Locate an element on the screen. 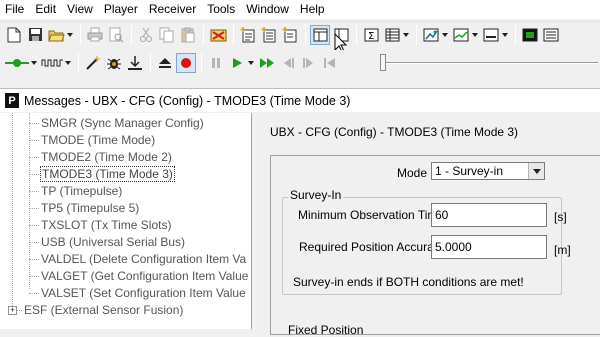  tree-item: TMODE2 (Time Mode 2) is located at coordinates (101, 157).